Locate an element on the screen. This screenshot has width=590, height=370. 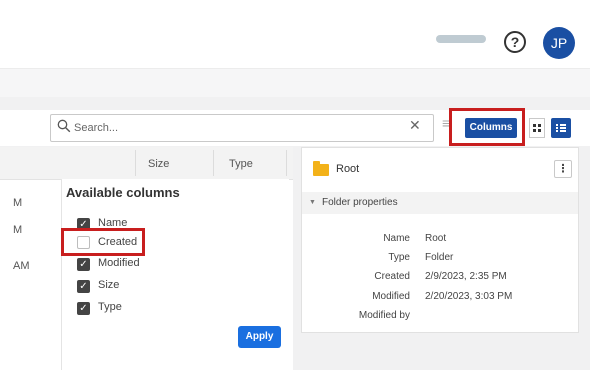
help-icon: ? is located at coordinates (515, 42).